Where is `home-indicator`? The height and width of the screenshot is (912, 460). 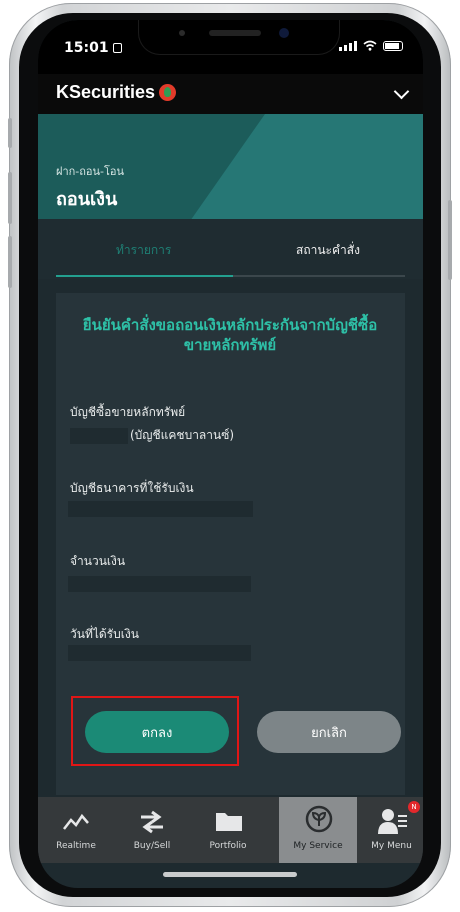 home-indicator is located at coordinates (230, 874).